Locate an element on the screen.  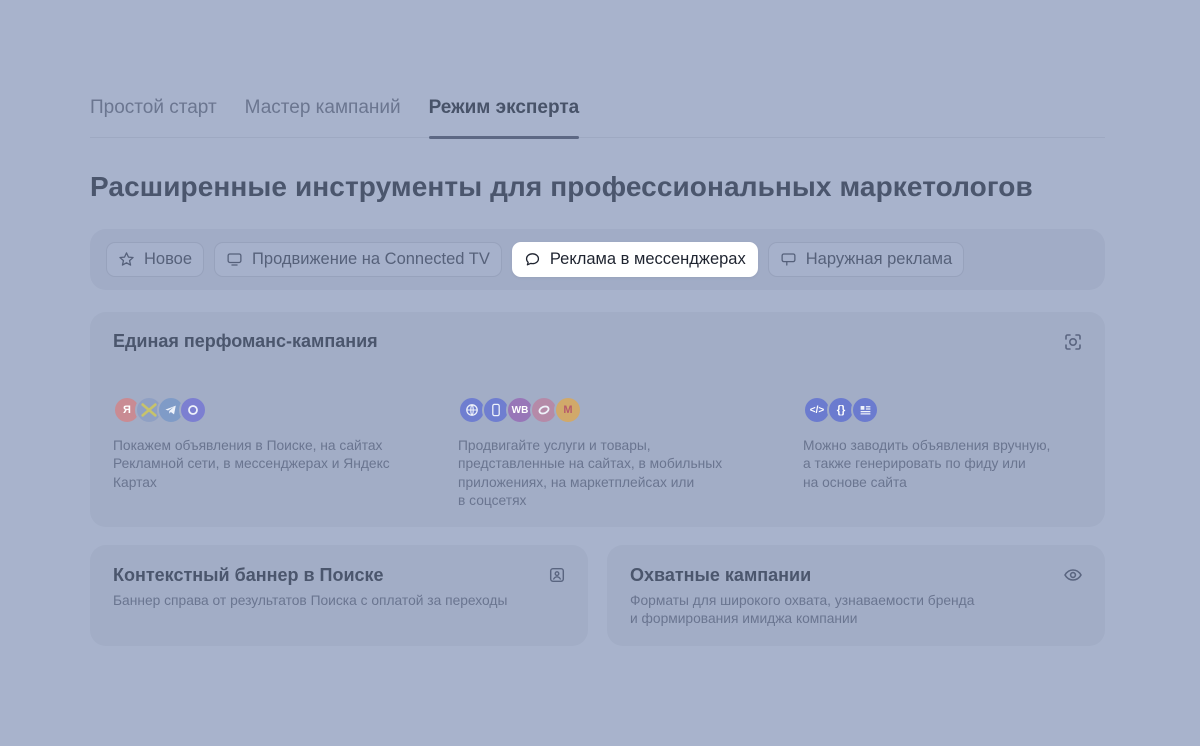
chip-label: Продвижение на Connected TV is located at coordinates (371, 259).